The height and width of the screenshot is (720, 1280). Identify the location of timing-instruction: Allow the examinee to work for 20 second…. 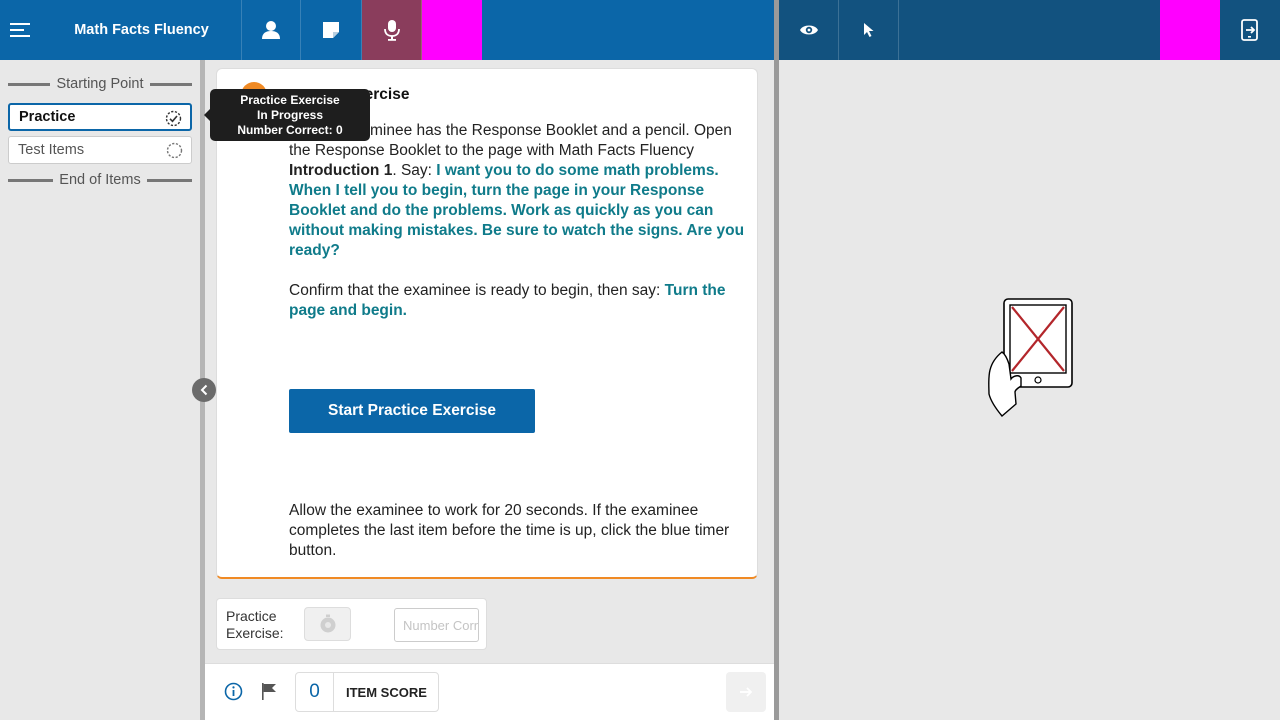
(509, 530).